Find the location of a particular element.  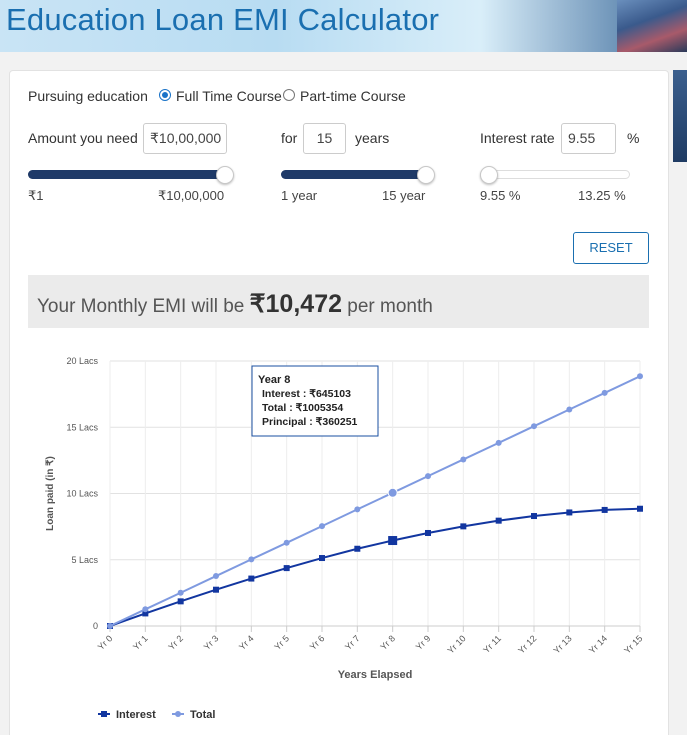

tooltip-title: Year 8 is located at coordinates (274, 380).